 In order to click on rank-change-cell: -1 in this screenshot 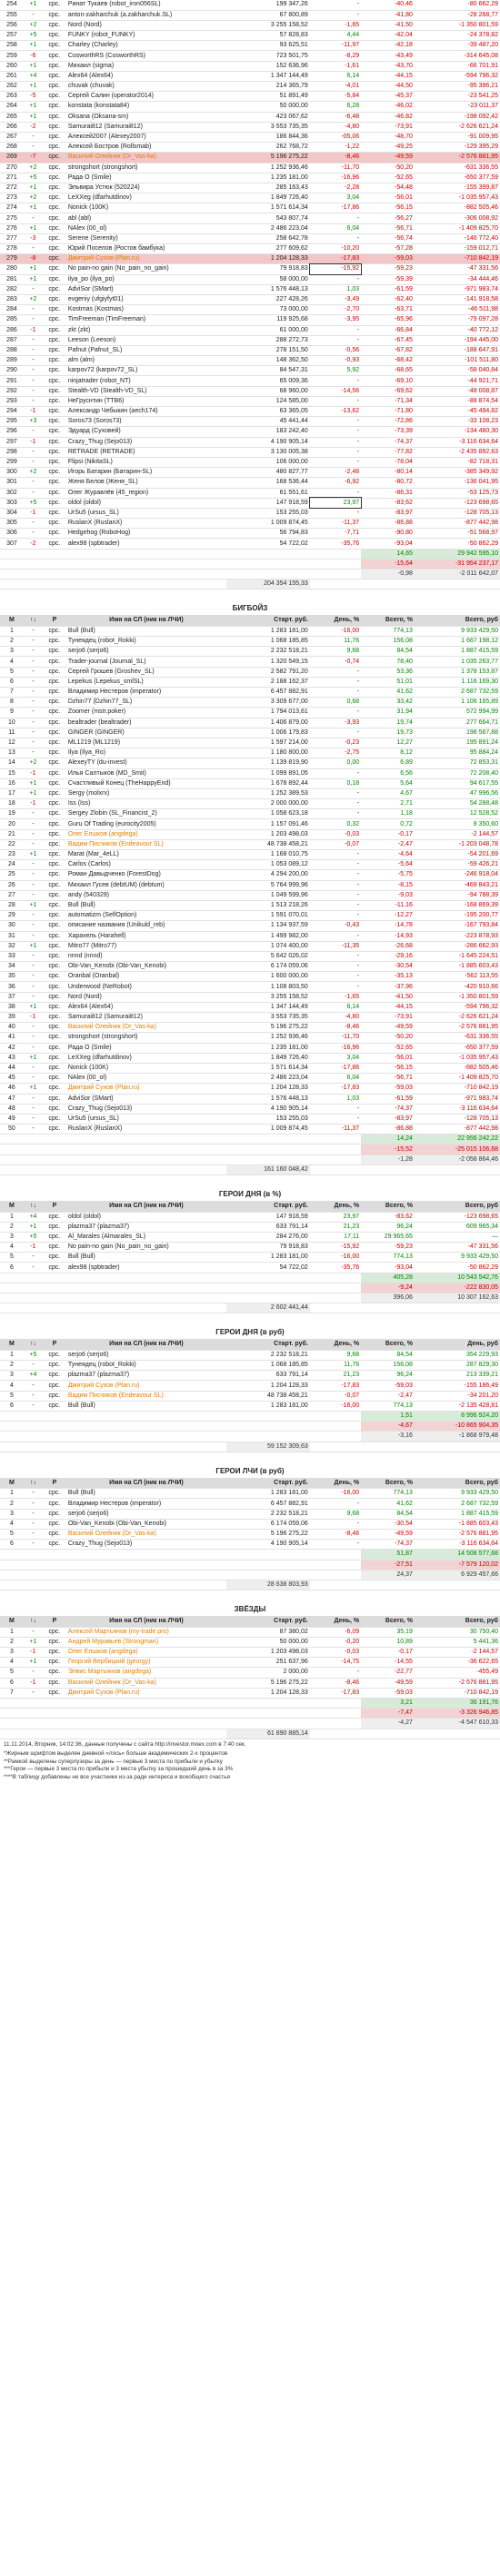, I will do `click(33, 773)`.